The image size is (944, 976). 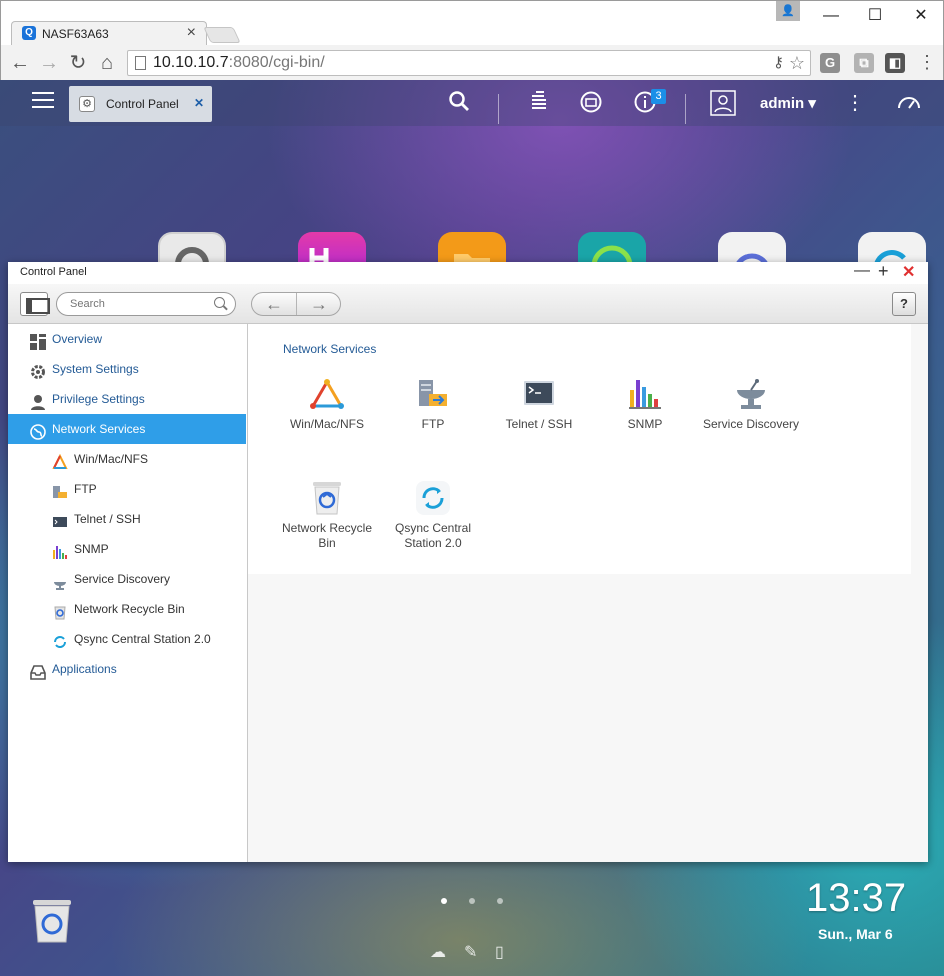 What do you see at coordinates (95, 369) in the screenshot?
I see `sidebar-item-label: System Settings` at bounding box center [95, 369].